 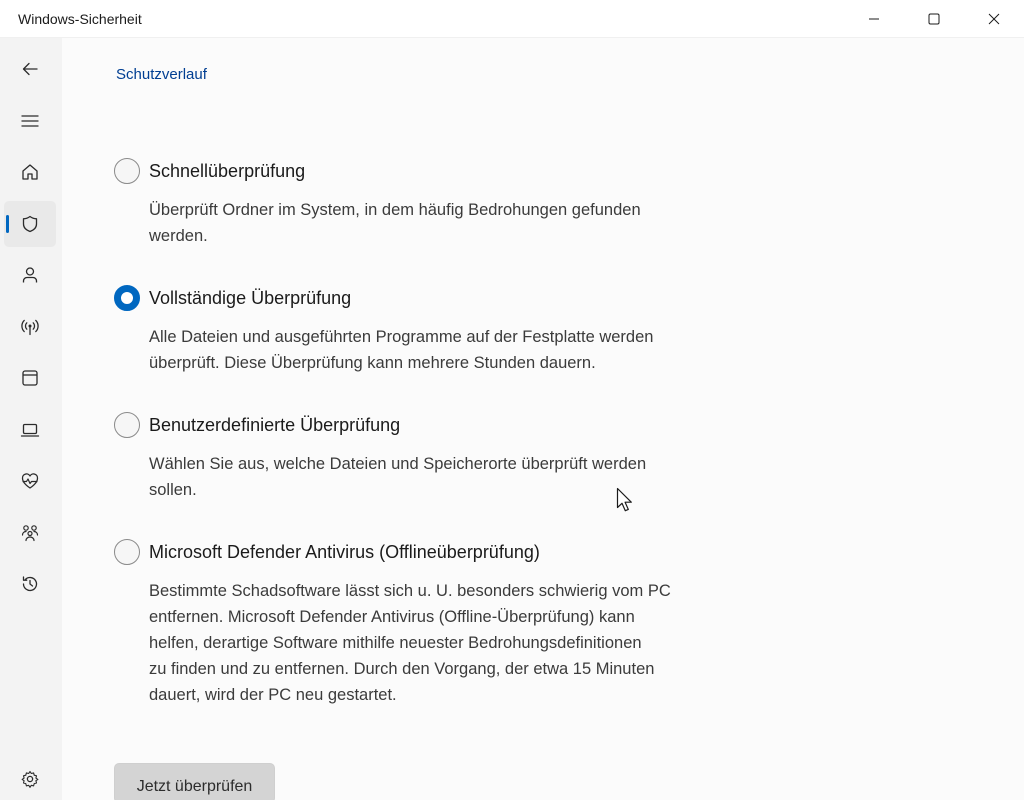 I want to click on home-icon, so click(x=30, y=172).